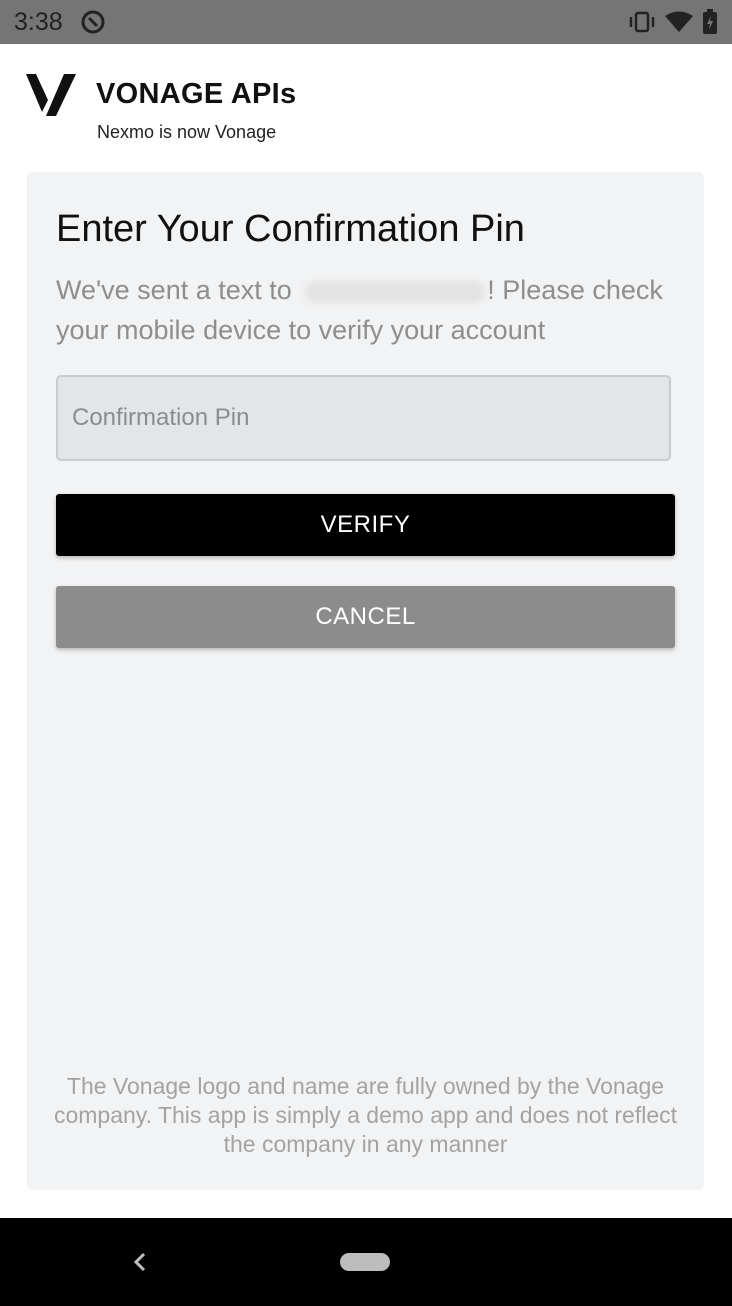 The height and width of the screenshot is (1306, 732). I want to click on status-time: 3:38, so click(38, 22).